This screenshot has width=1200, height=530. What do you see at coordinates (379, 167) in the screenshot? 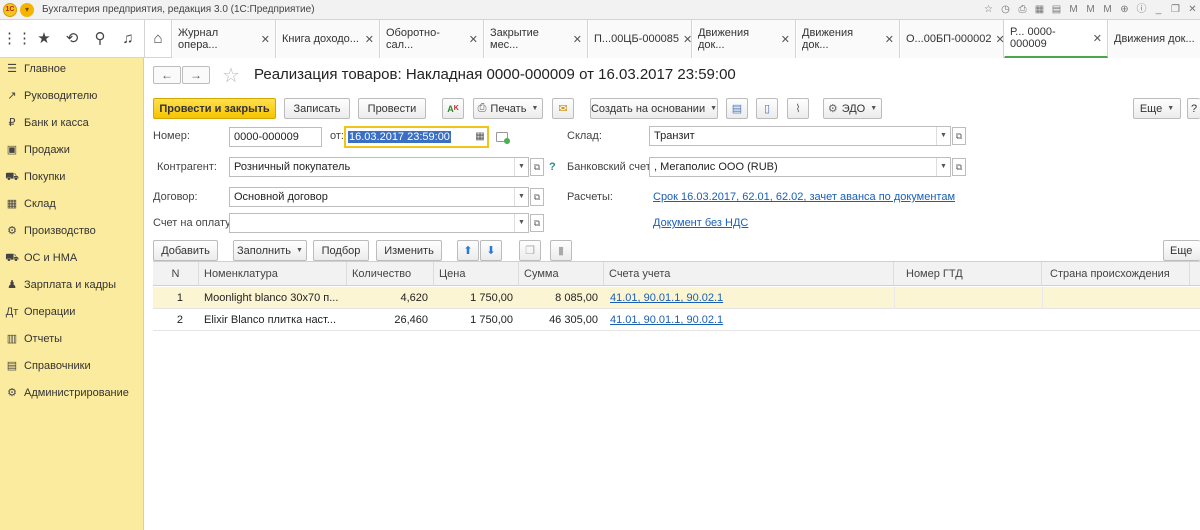
I see `counterparty-input: Розничный покупатель ▼` at bounding box center [379, 167].